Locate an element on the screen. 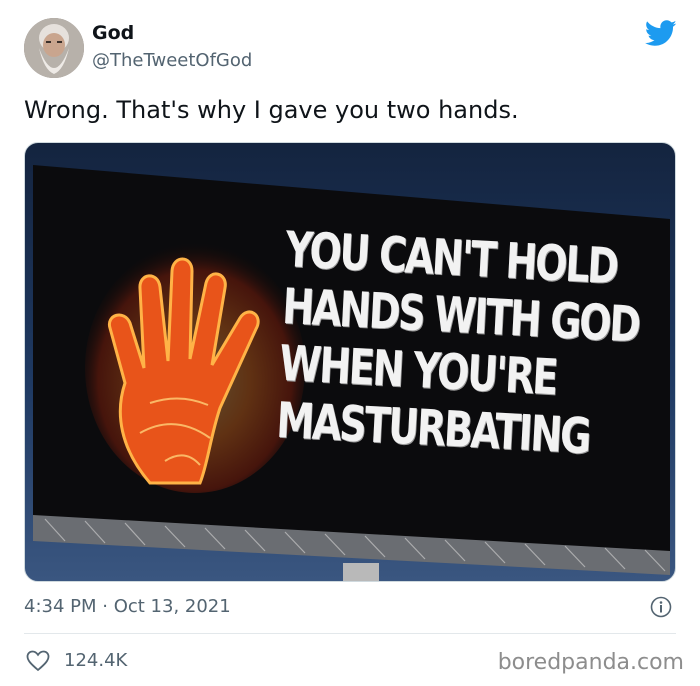 This screenshot has height=686, width=700. twitter-bird-icon is located at coordinates (660, 33).